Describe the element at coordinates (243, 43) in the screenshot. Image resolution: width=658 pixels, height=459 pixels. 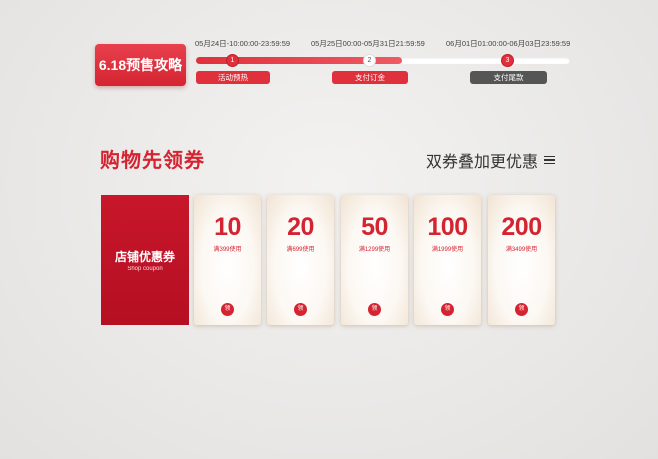
I see `phase-1-date: 05月24日-10:00:00-23:59:59` at that location.